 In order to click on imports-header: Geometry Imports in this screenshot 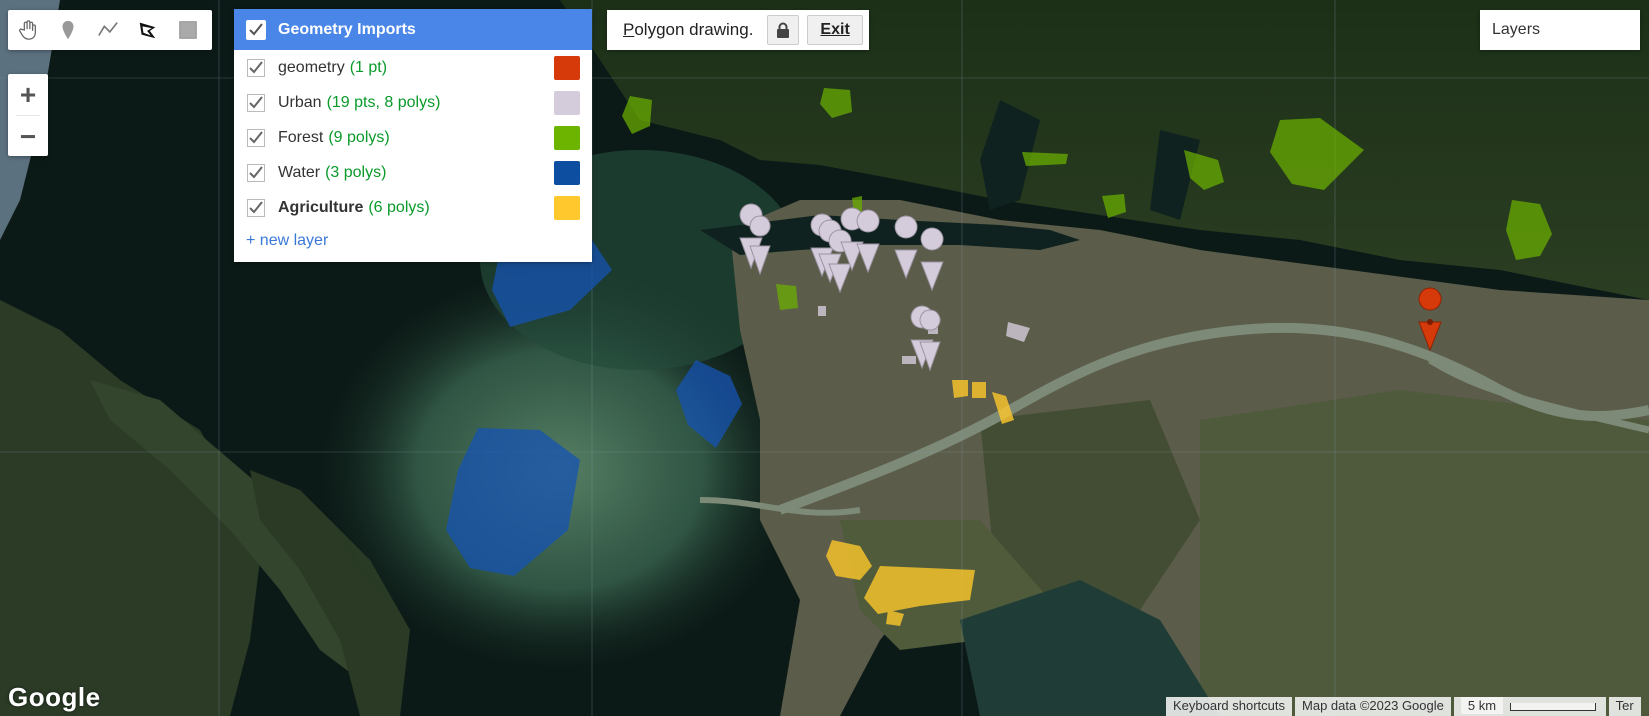, I will do `click(413, 29)`.